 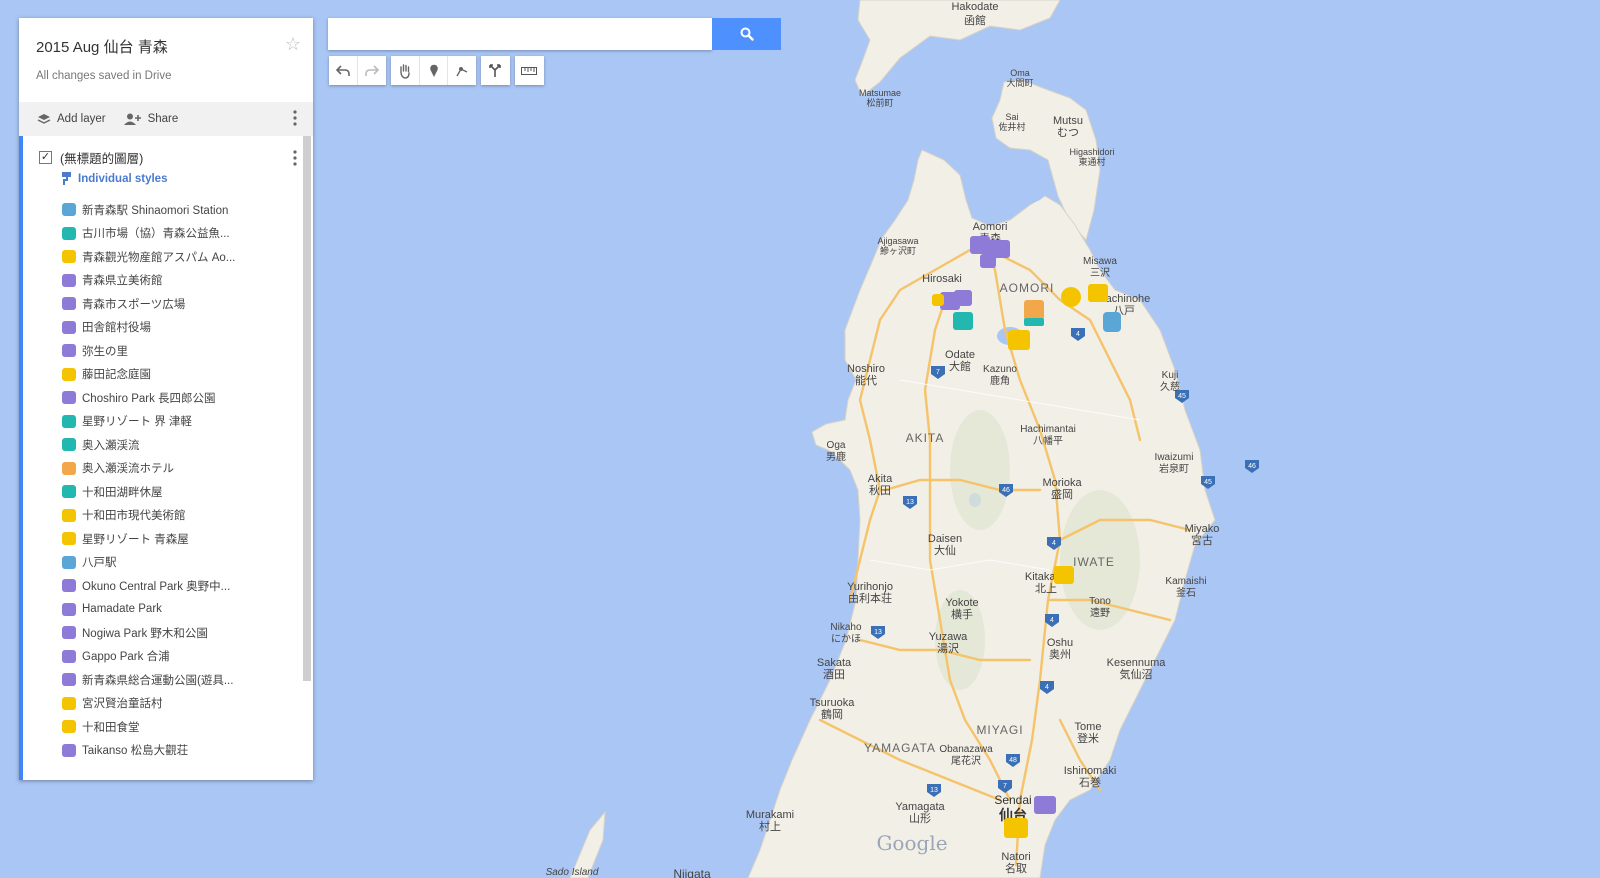 I want to click on list-item: 十和田食堂, so click(x=178, y=727).